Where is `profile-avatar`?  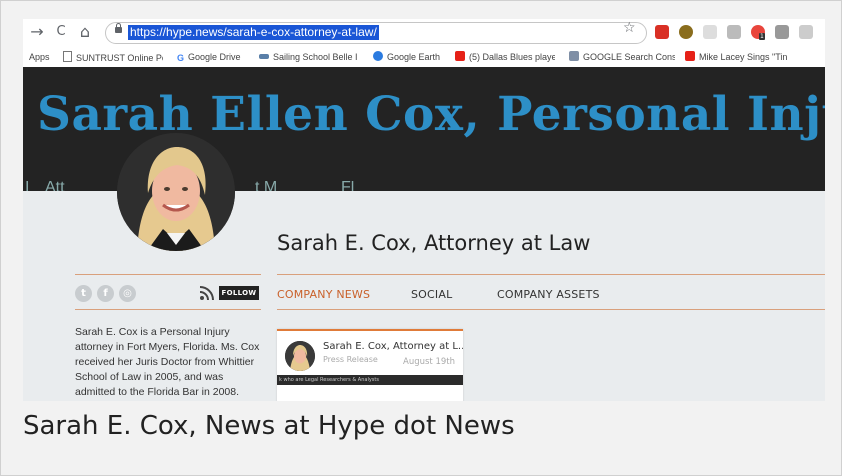 profile-avatar is located at coordinates (176, 192).